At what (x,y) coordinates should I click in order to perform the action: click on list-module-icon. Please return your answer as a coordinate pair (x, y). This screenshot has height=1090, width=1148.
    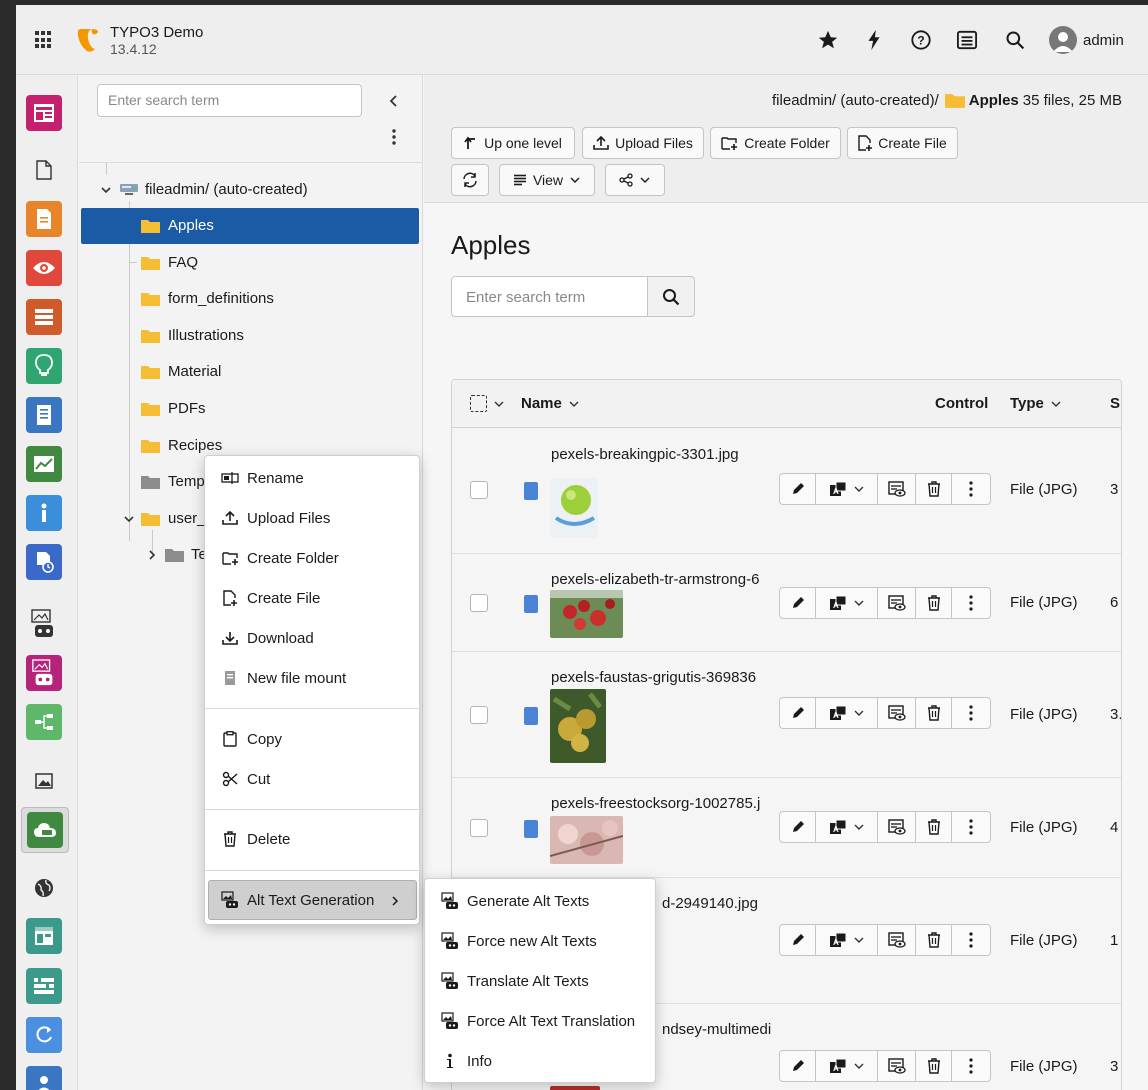
    Looking at the image, I should click on (44, 317).